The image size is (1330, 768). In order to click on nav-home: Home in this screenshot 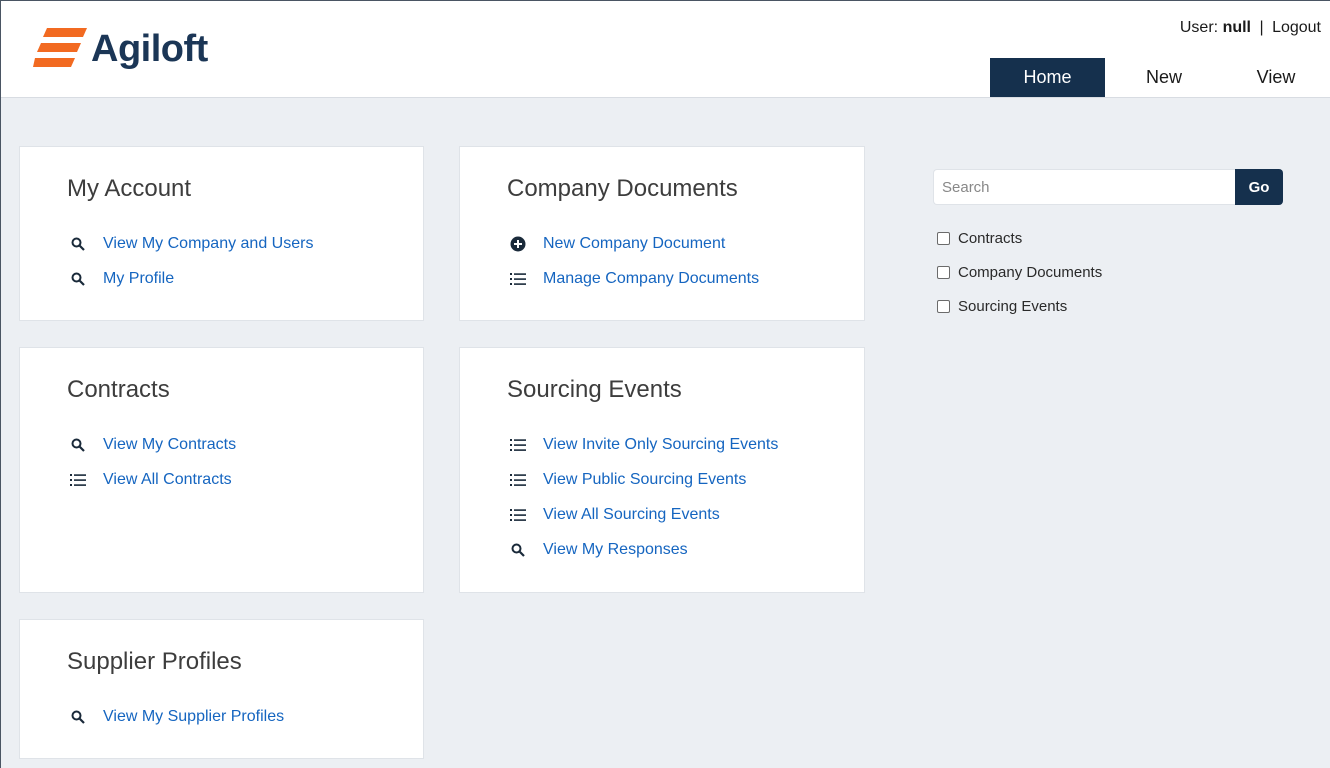, I will do `click(1047, 77)`.